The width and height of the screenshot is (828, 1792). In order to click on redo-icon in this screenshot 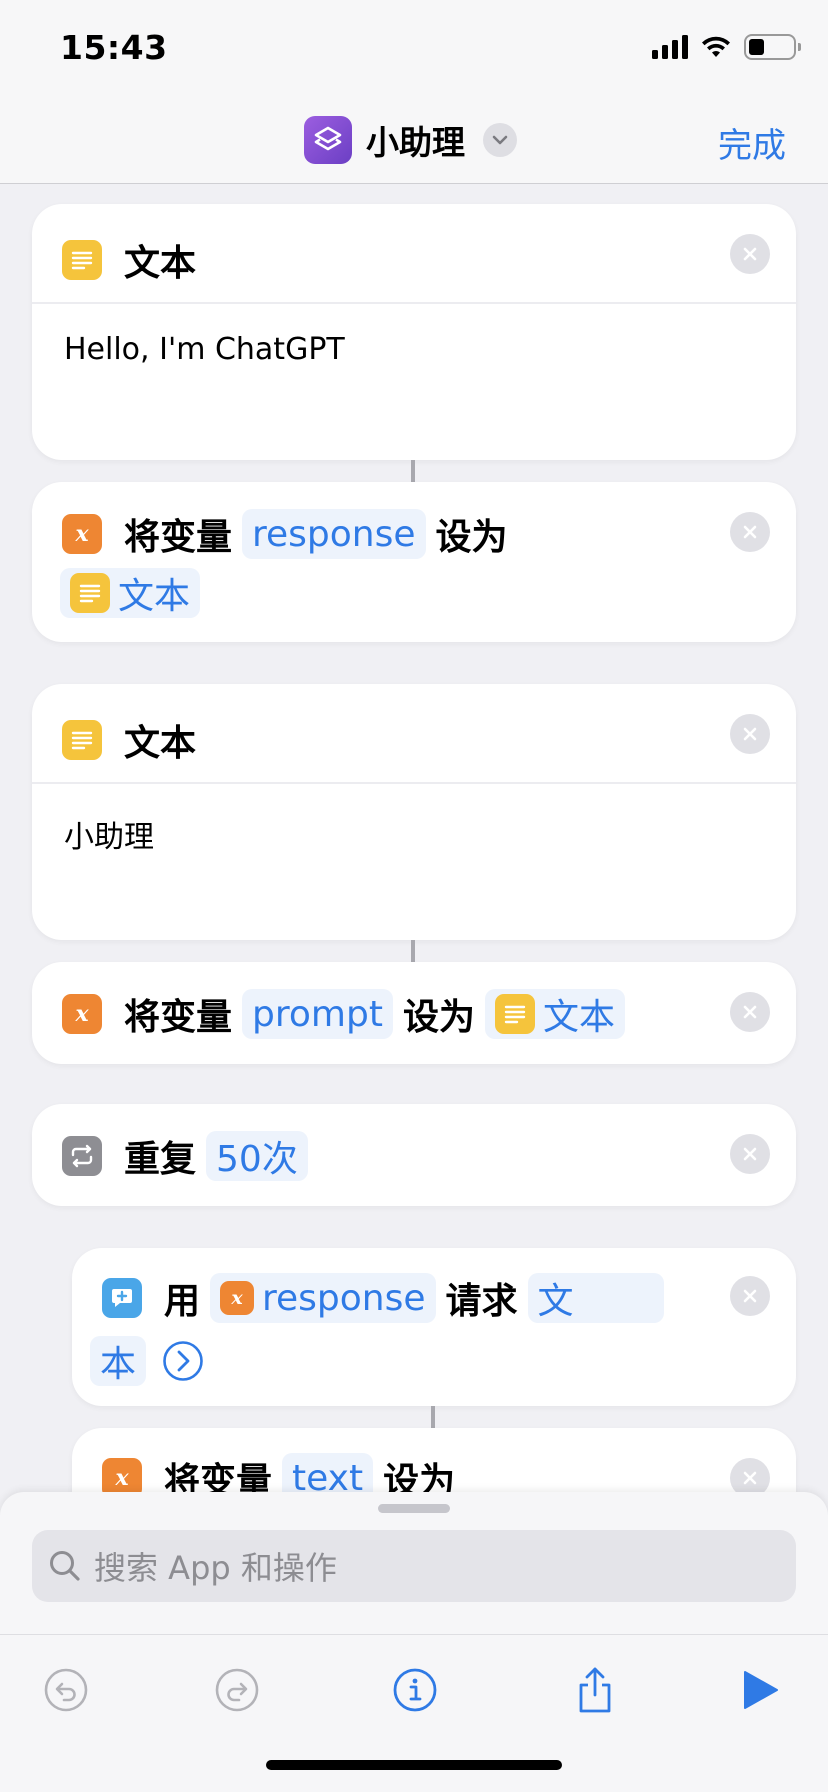, I will do `click(237, 1690)`.